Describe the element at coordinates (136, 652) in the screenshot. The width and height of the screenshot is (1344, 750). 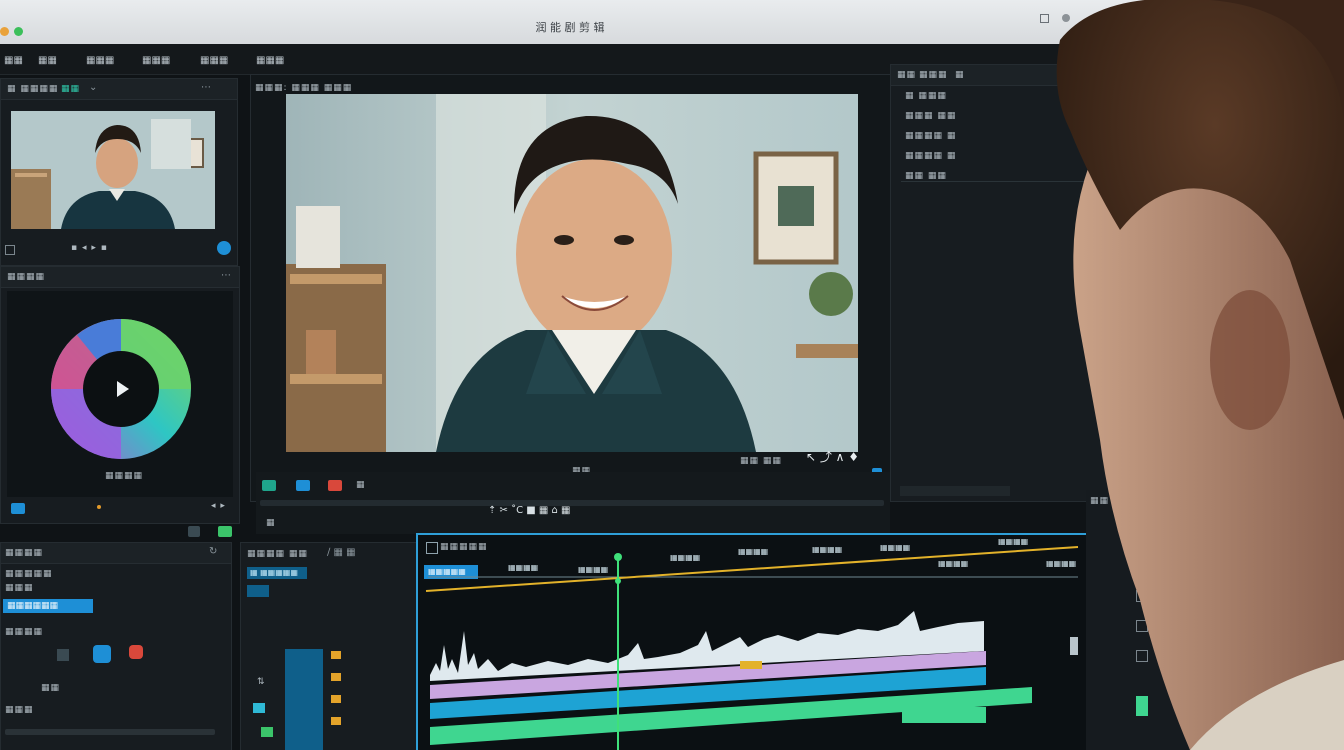
I see `effect-icon-c` at that location.